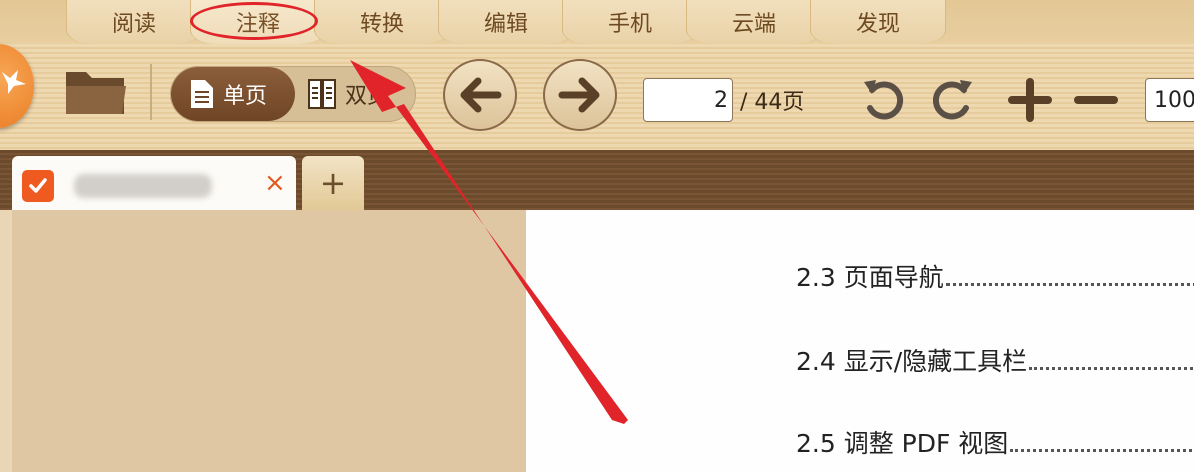  Describe the element at coordinates (772, 102) in the screenshot. I see `total-pages-label: / 44页` at that location.